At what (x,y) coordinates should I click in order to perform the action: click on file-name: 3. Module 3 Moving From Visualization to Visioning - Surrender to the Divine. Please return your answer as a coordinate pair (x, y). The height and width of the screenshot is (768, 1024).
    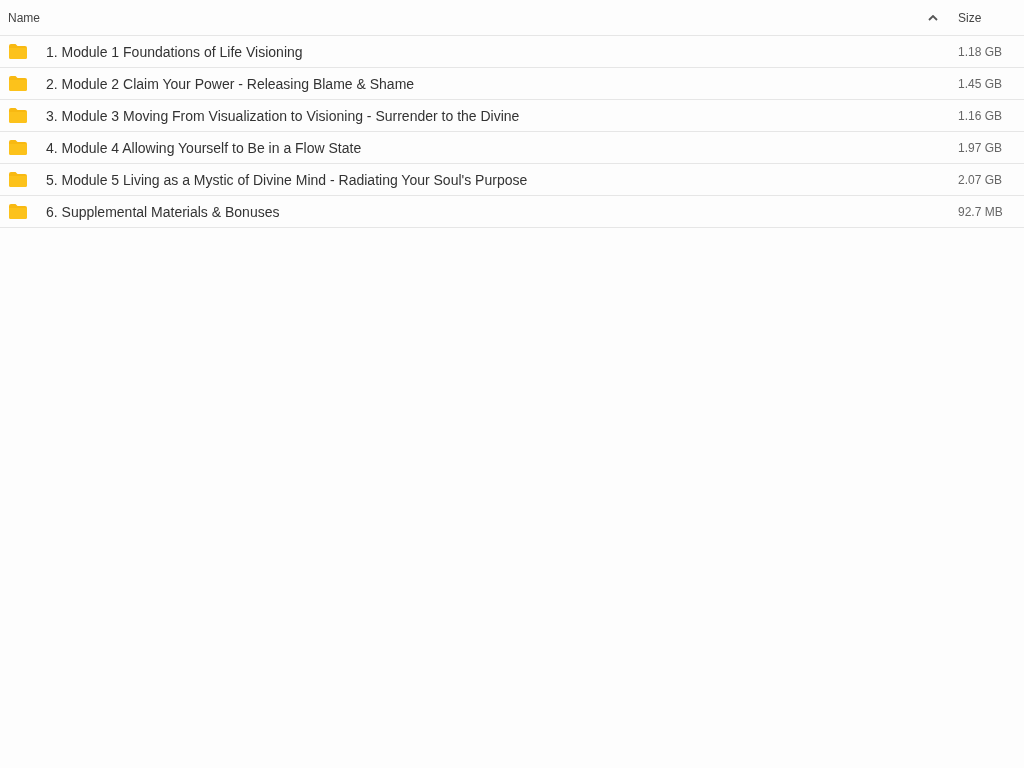
    Looking at the image, I should click on (283, 115).